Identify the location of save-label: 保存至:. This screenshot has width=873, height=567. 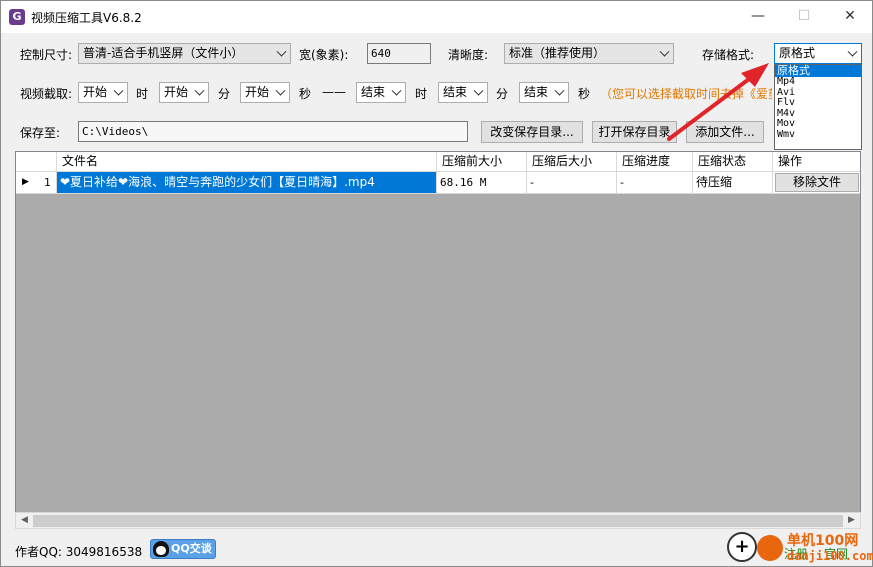
(40, 133).